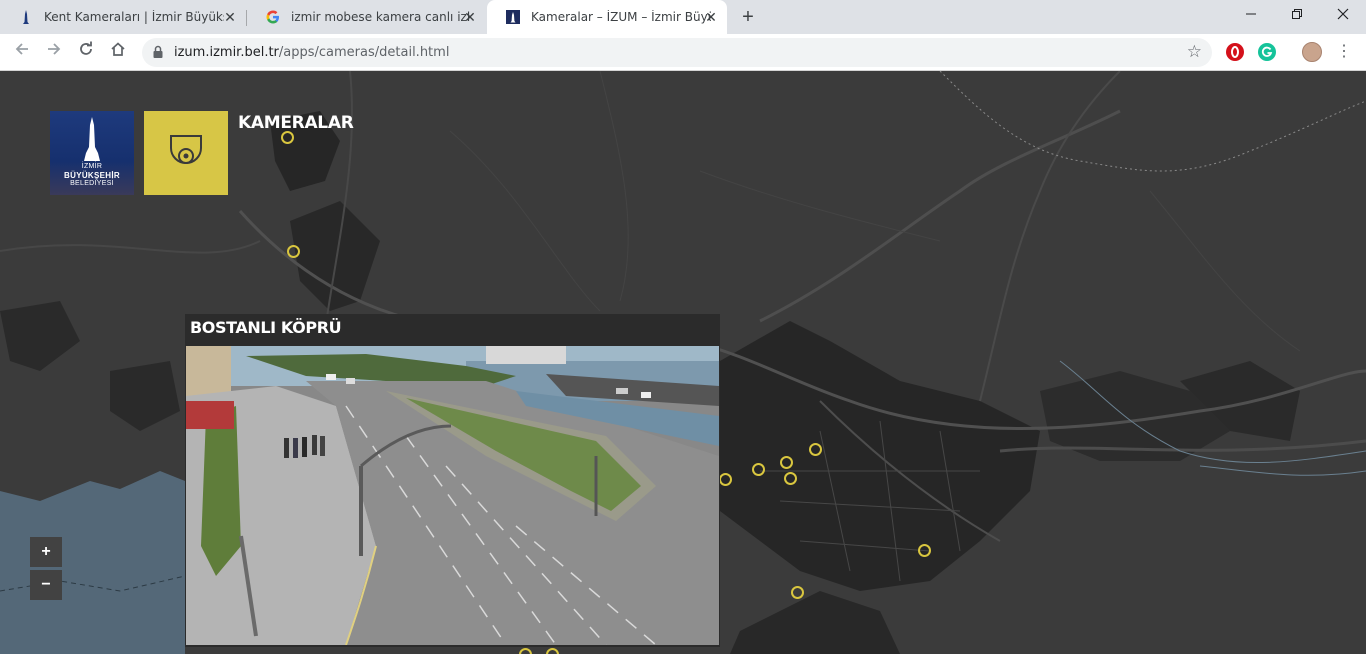  Describe the element at coordinates (46, 585) in the screenshot. I see `zoom-out-button: −` at that location.